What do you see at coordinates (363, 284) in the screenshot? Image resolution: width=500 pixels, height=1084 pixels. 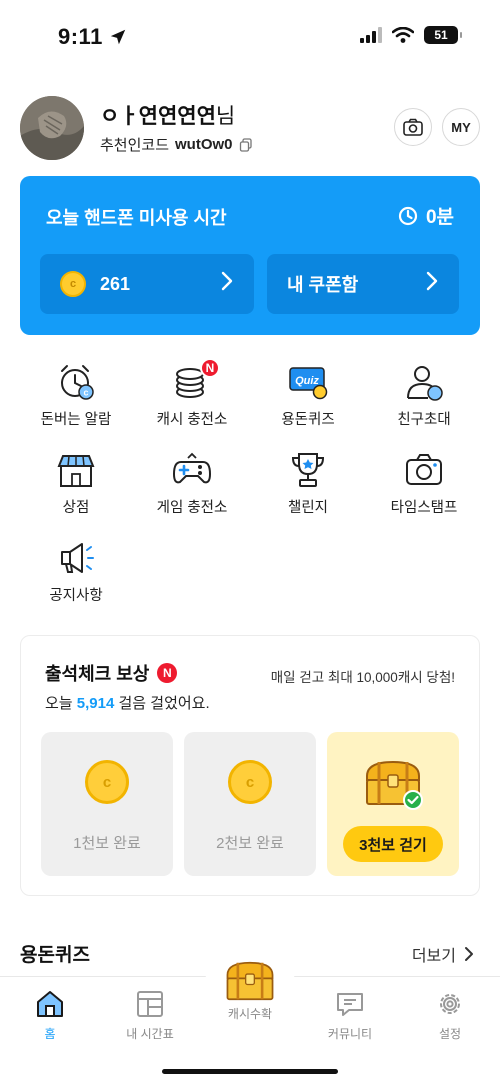 I see `coupon-box-button: 내 쿠폰함` at bounding box center [363, 284].